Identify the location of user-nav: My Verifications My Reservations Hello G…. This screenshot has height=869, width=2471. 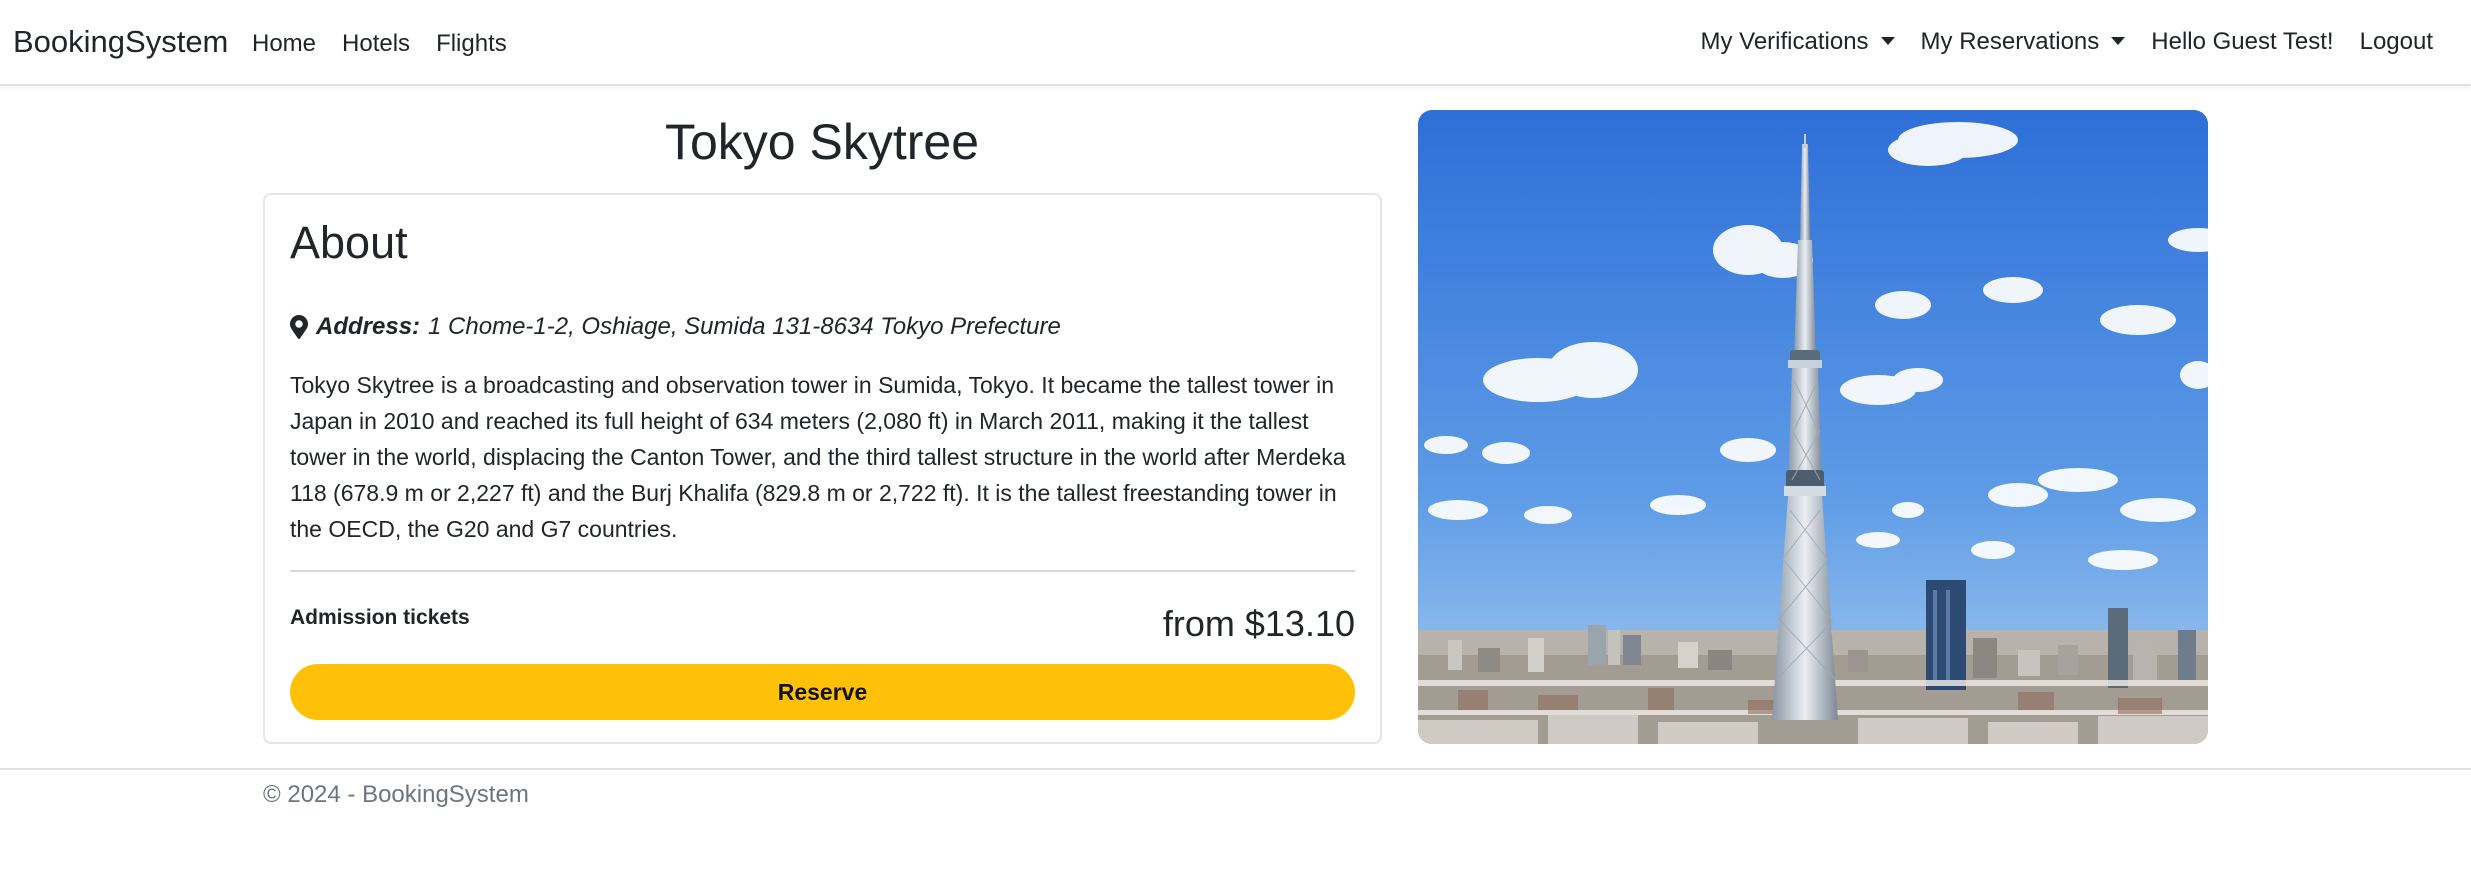
(2066, 42).